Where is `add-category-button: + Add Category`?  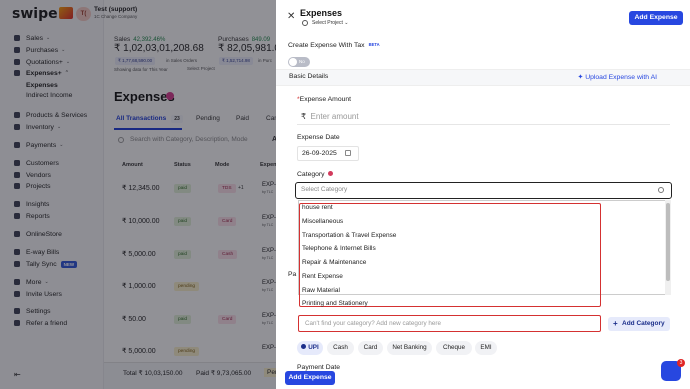
add-category-button: + Add Category is located at coordinates (639, 324).